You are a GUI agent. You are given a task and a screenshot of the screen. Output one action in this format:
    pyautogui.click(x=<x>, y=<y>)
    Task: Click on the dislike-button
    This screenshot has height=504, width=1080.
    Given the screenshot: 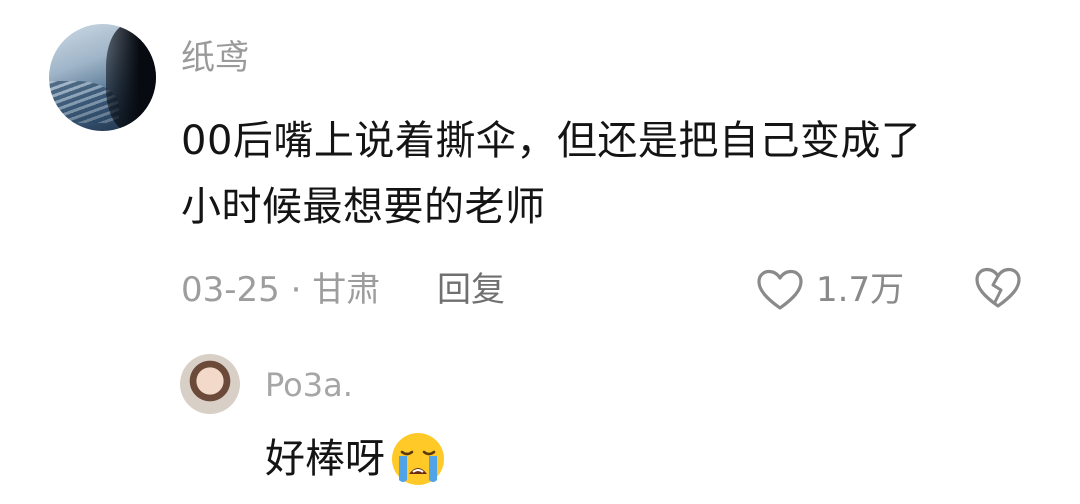 What is the action you would take?
    pyautogui.click(x=998, y=288)
    